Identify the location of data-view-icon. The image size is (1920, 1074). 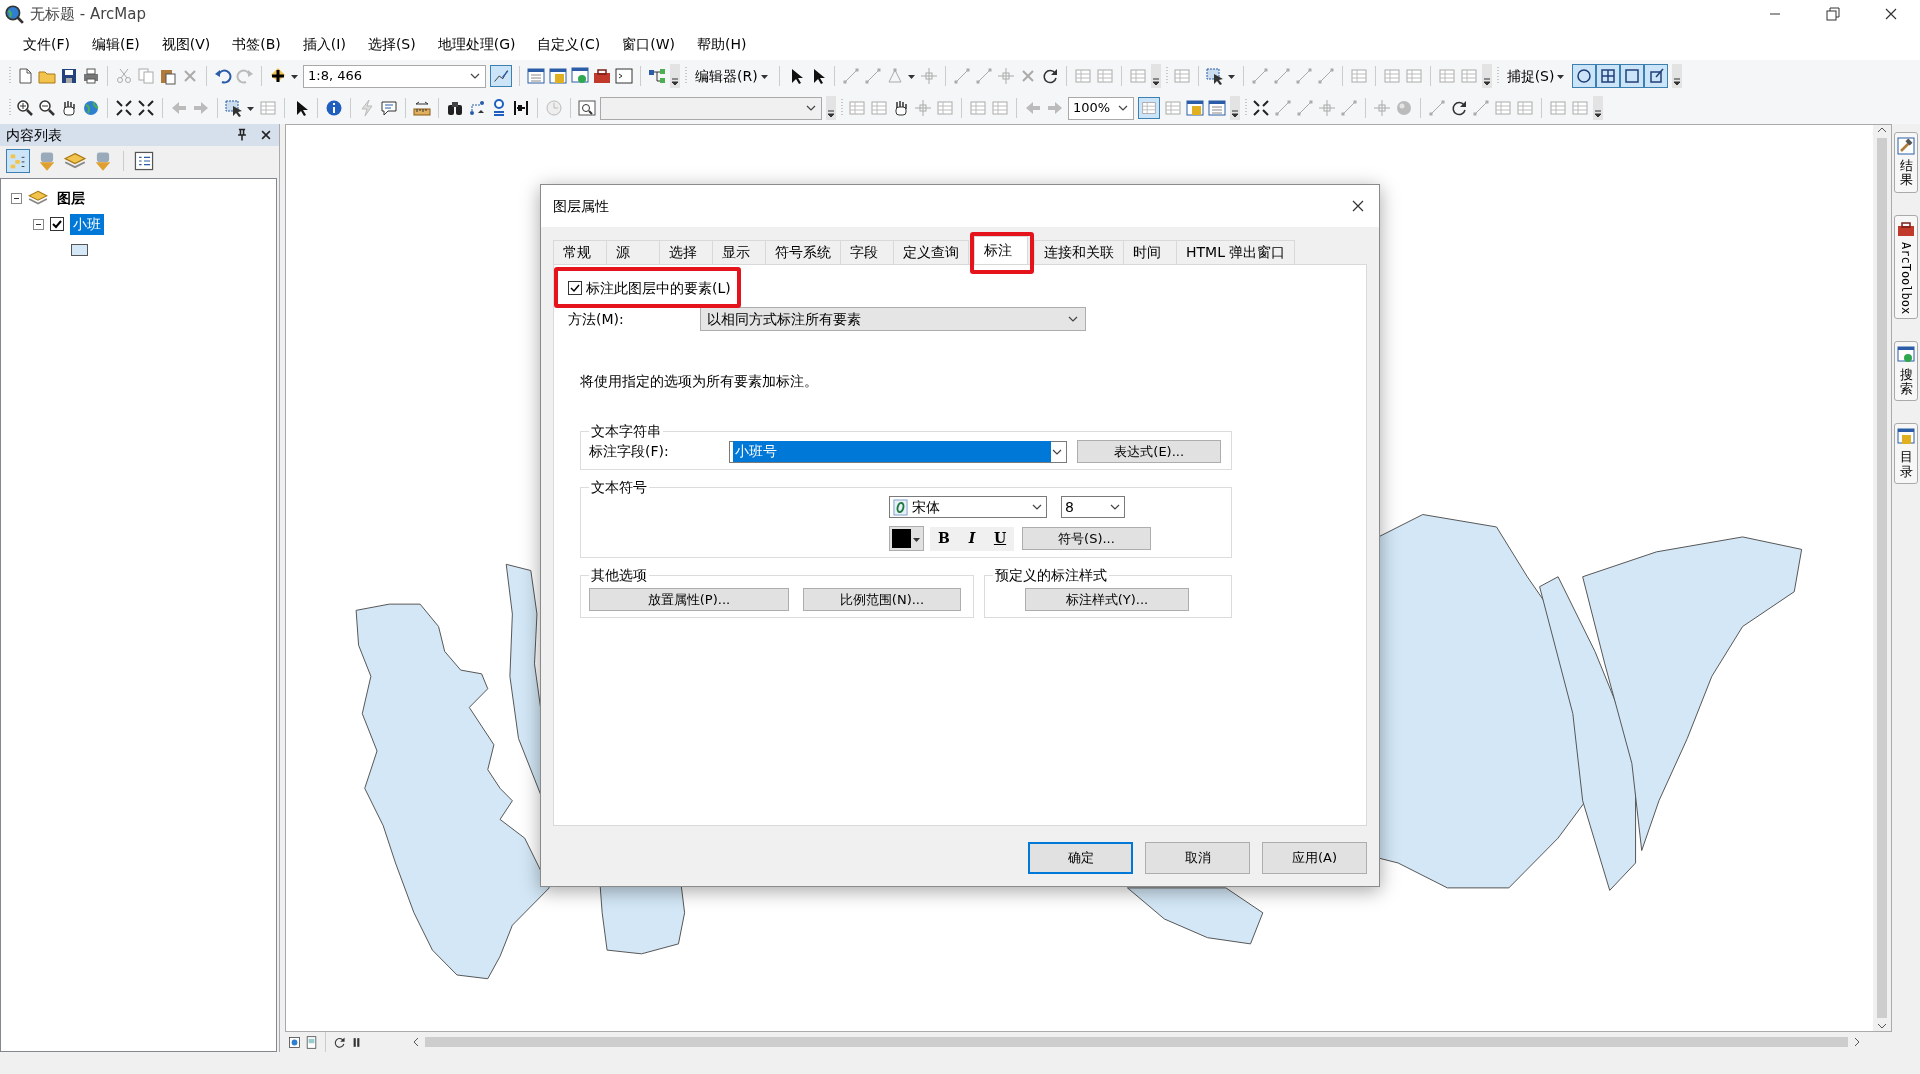
(294, 1042).